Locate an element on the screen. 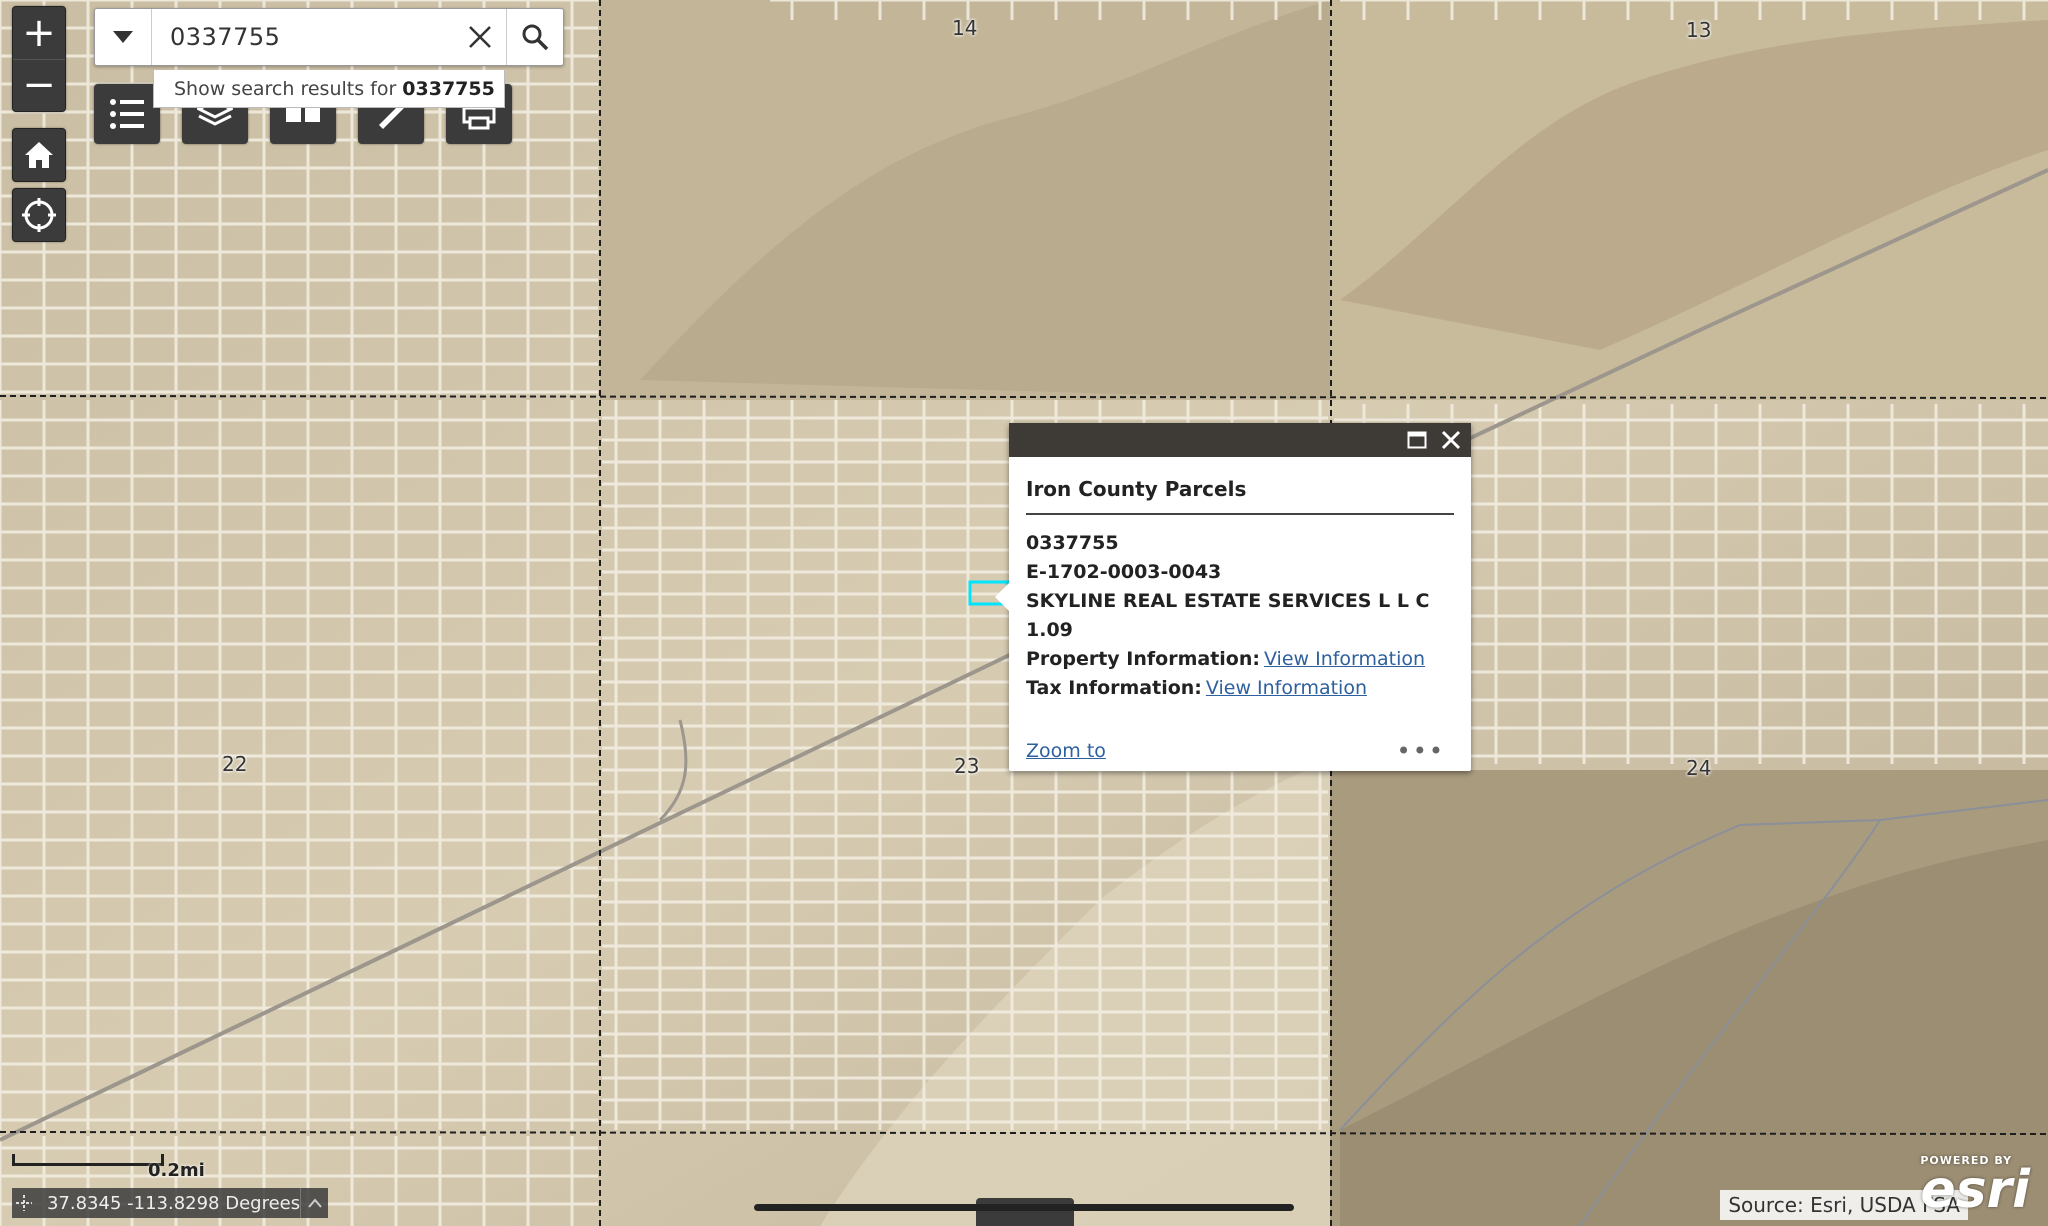  chevron-down-icon is located at coordinates (123, 37).